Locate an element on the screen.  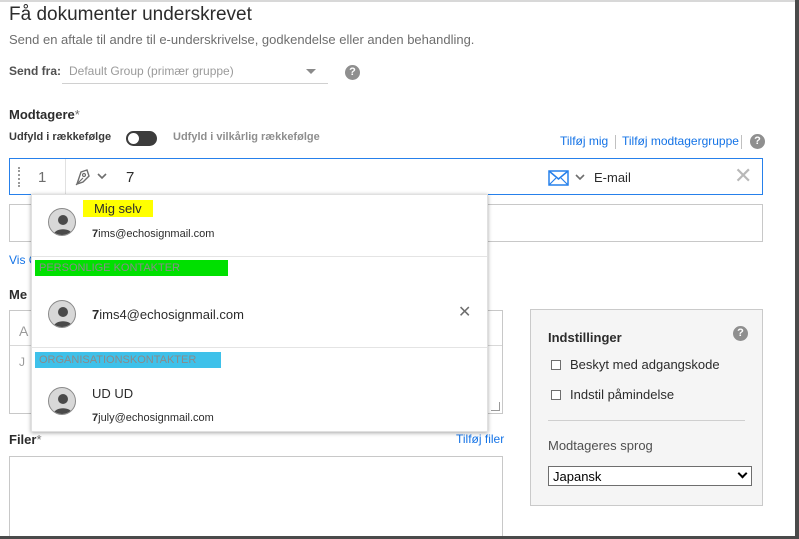
suggestion-email: 7july@echosignmail.com is located at coordinates (153, 418).